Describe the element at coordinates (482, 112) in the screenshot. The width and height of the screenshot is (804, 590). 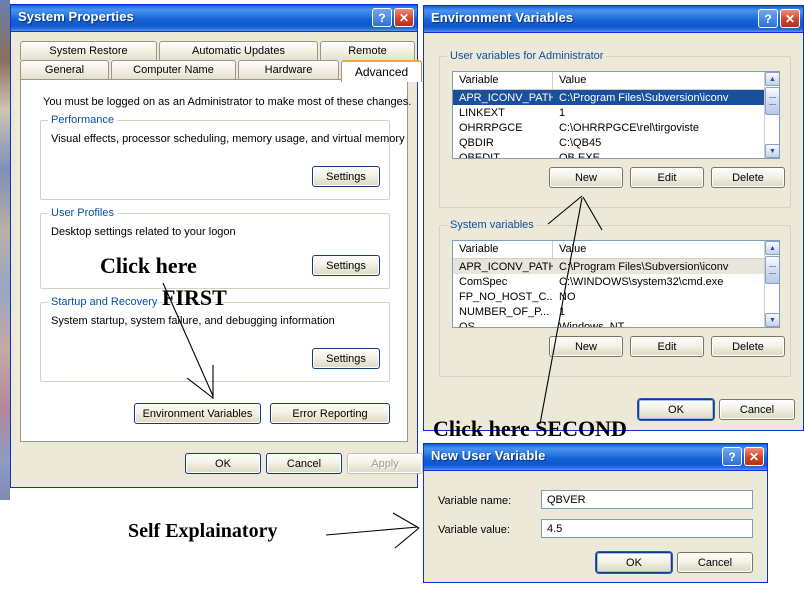
I see `cell-variable: LINKEXT` at that location.